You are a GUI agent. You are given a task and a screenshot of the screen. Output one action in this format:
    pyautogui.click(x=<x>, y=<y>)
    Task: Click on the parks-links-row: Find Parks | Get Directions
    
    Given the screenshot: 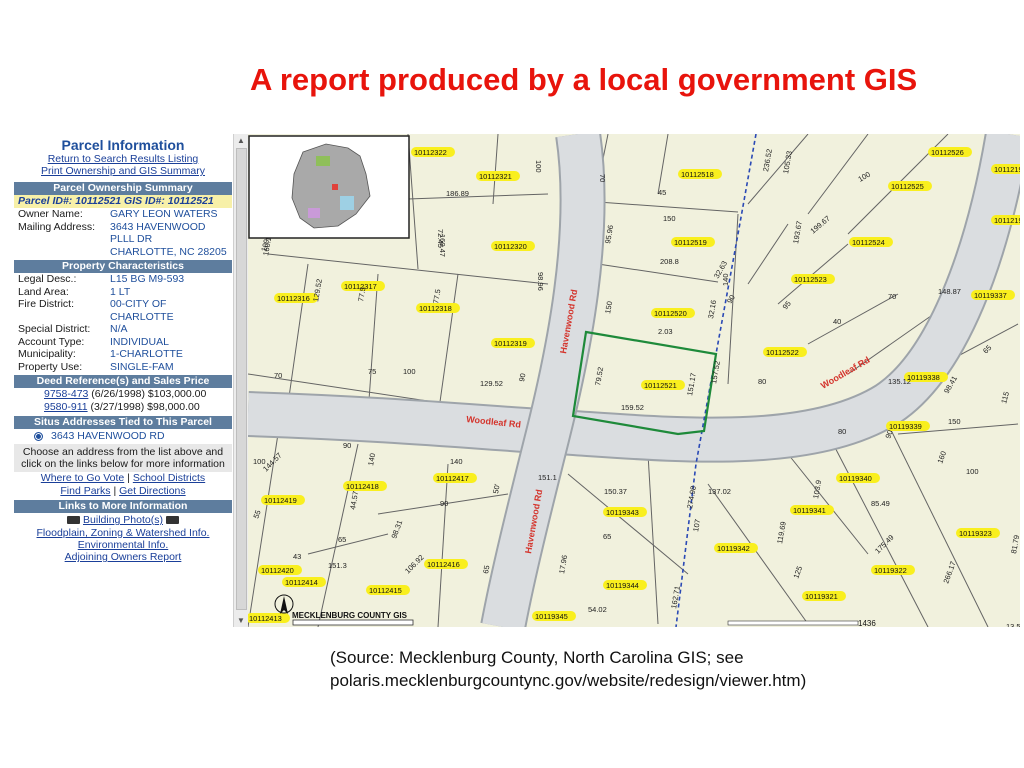 What is the action you would take?
    pyautogui.click(x=123, y=491)
    